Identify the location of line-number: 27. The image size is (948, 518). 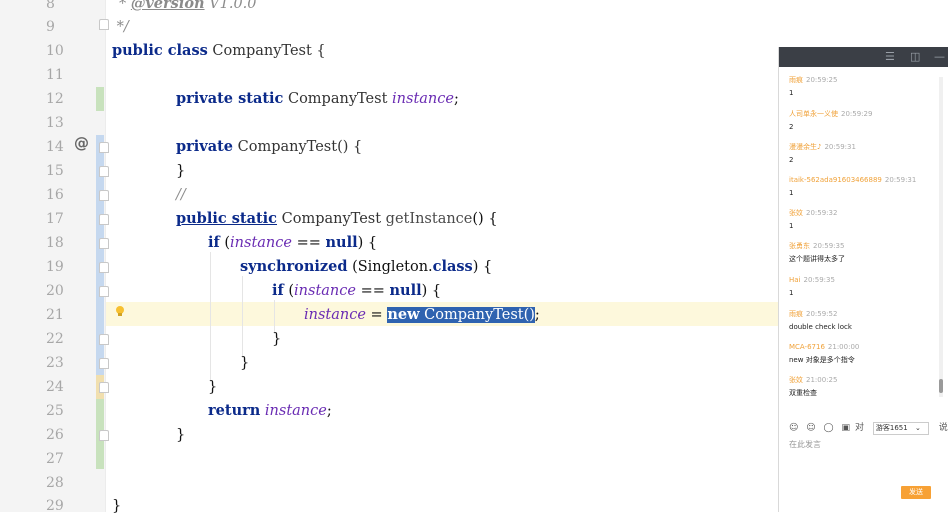
(55, 459).